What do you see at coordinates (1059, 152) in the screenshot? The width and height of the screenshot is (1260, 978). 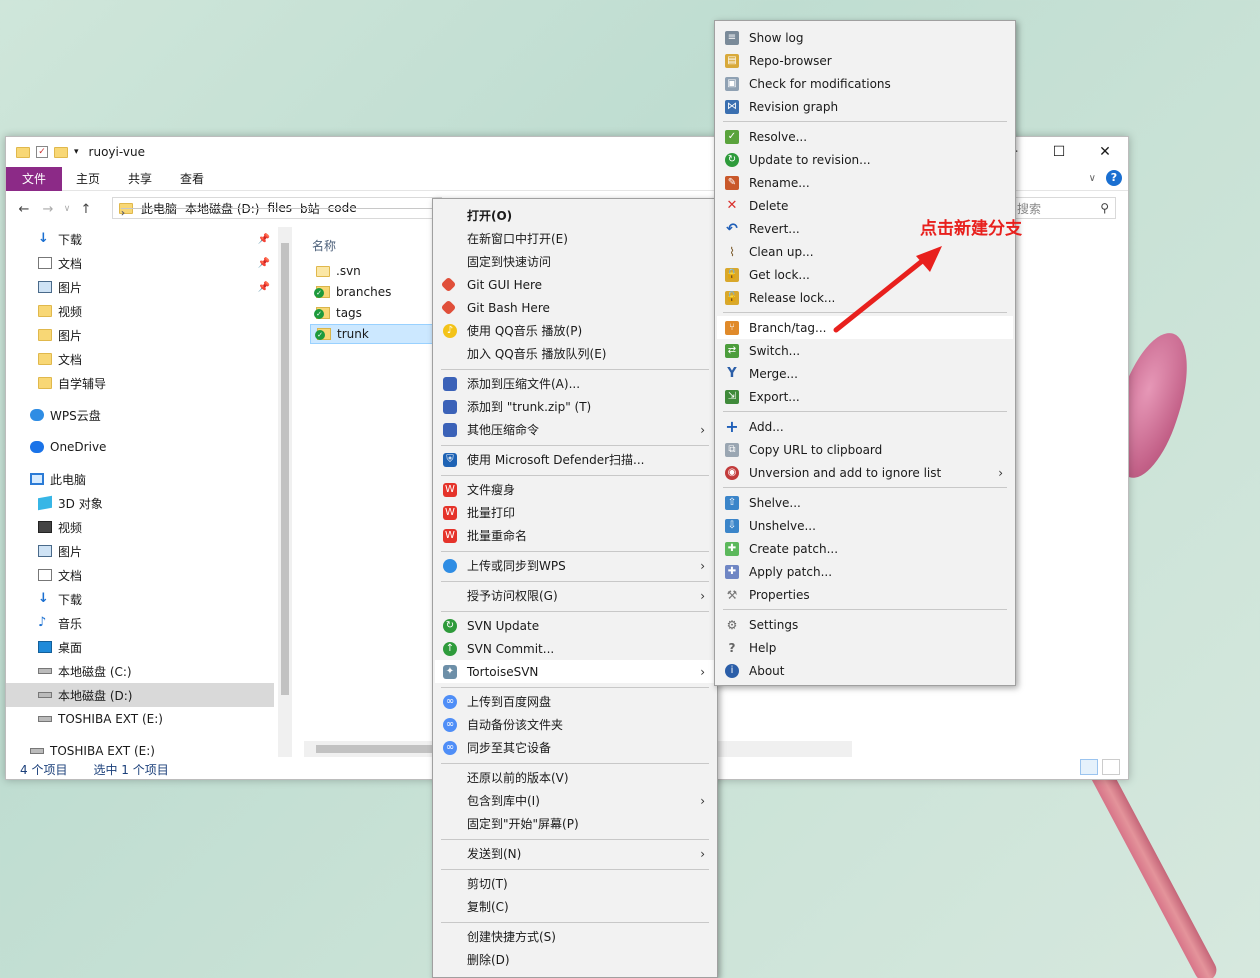 I see `maximize-button: ☐` at bounding box center [1059, 152].